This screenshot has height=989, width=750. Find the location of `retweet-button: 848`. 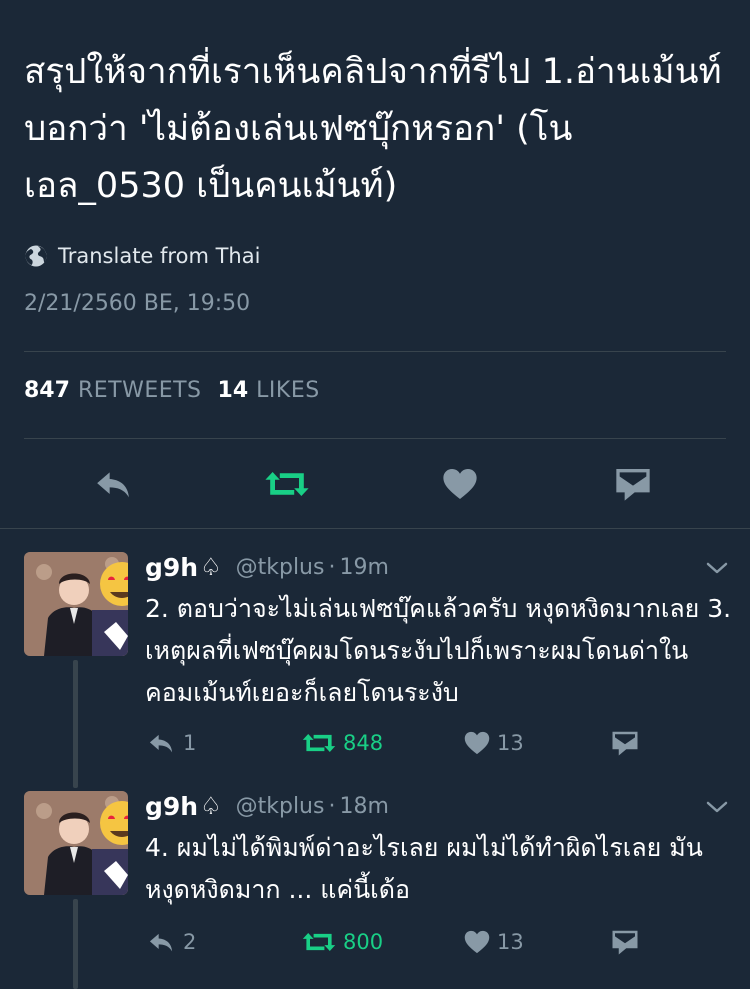

retweet-button: 848 is located at coordinates (342, 743).